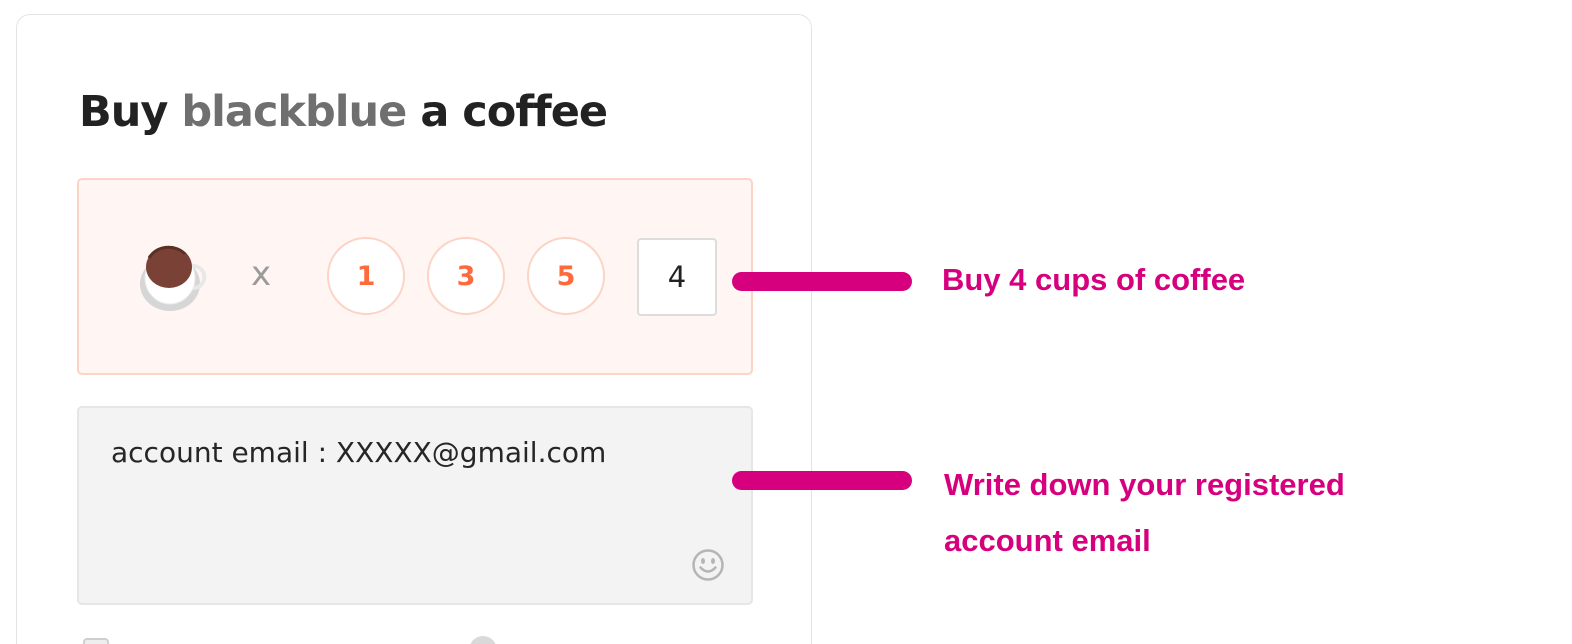  I want to click on annotation-email: Write down your registered account email, so click(1144, 513).